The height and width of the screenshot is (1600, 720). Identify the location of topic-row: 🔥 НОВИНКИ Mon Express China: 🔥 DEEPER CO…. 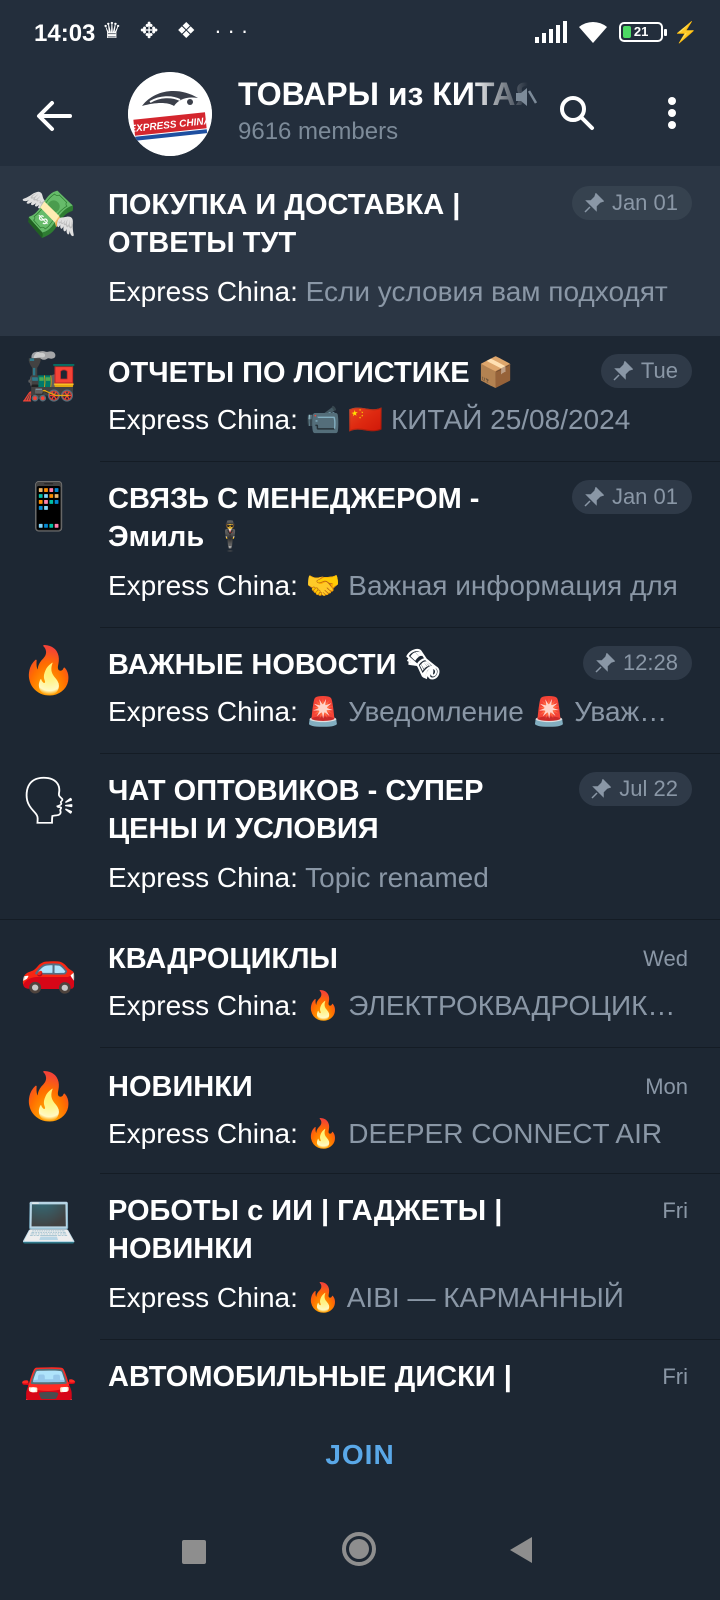
(360, 1111).